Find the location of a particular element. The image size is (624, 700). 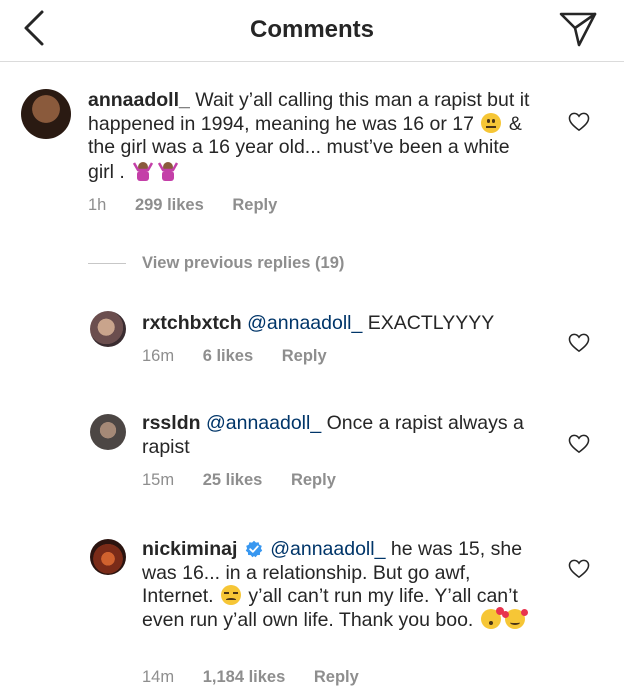

reply-meta: 14m 1,184 likes Reply is located at coordinates (262, 677).